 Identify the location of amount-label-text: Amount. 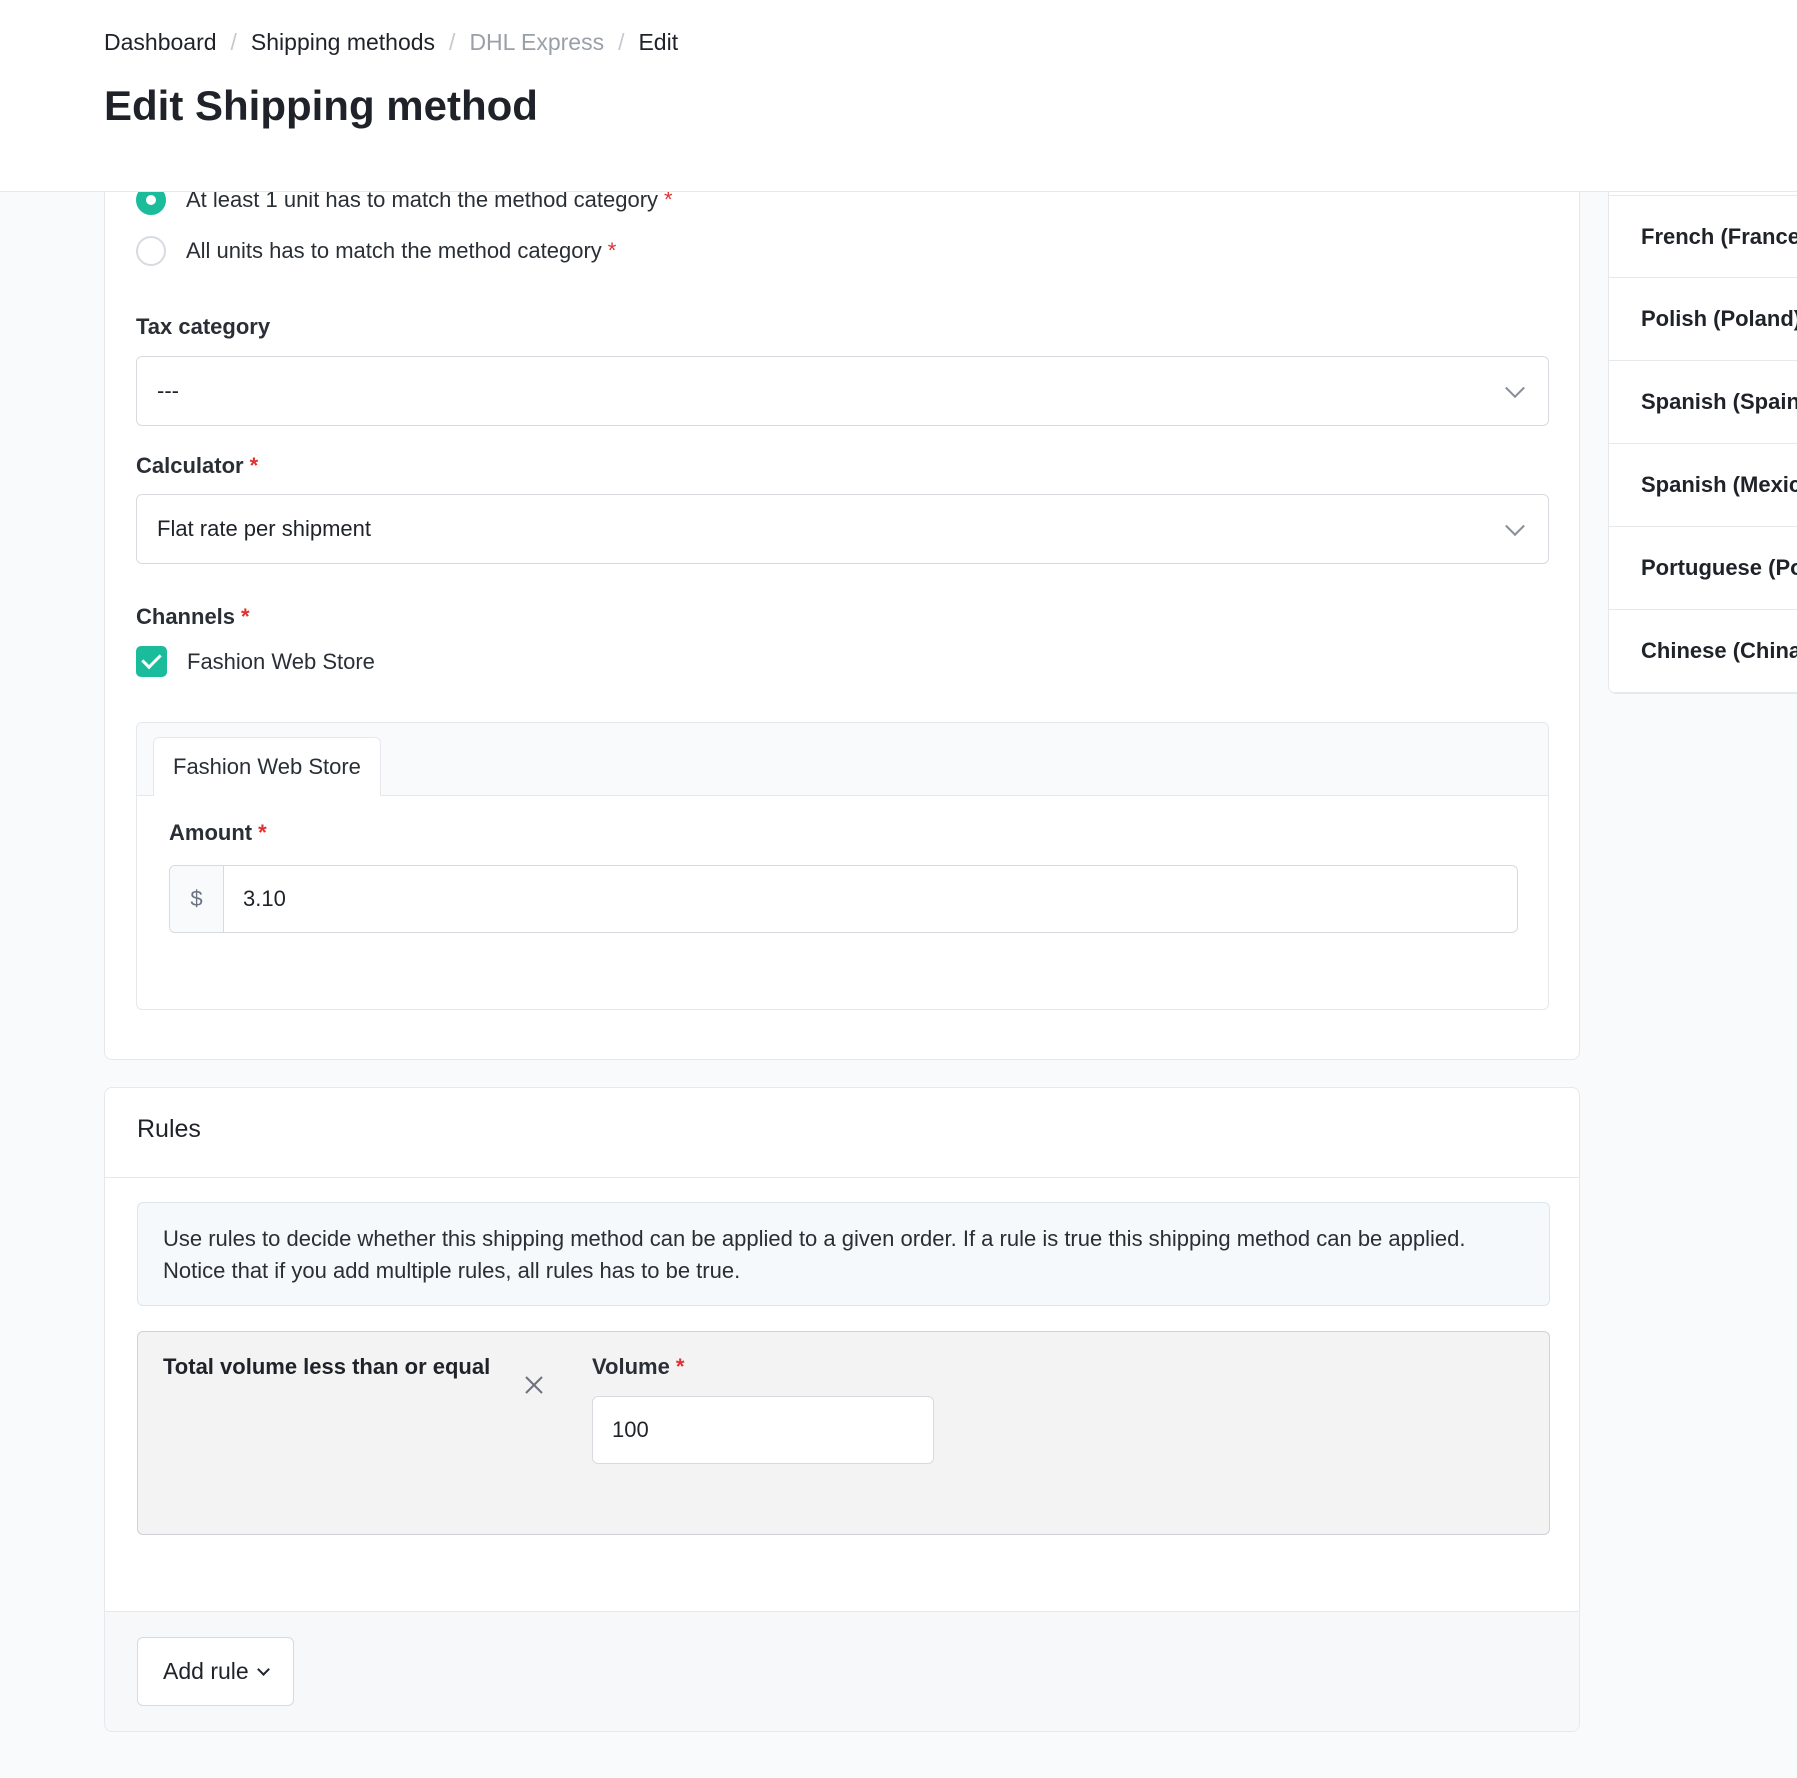
(211, 832).